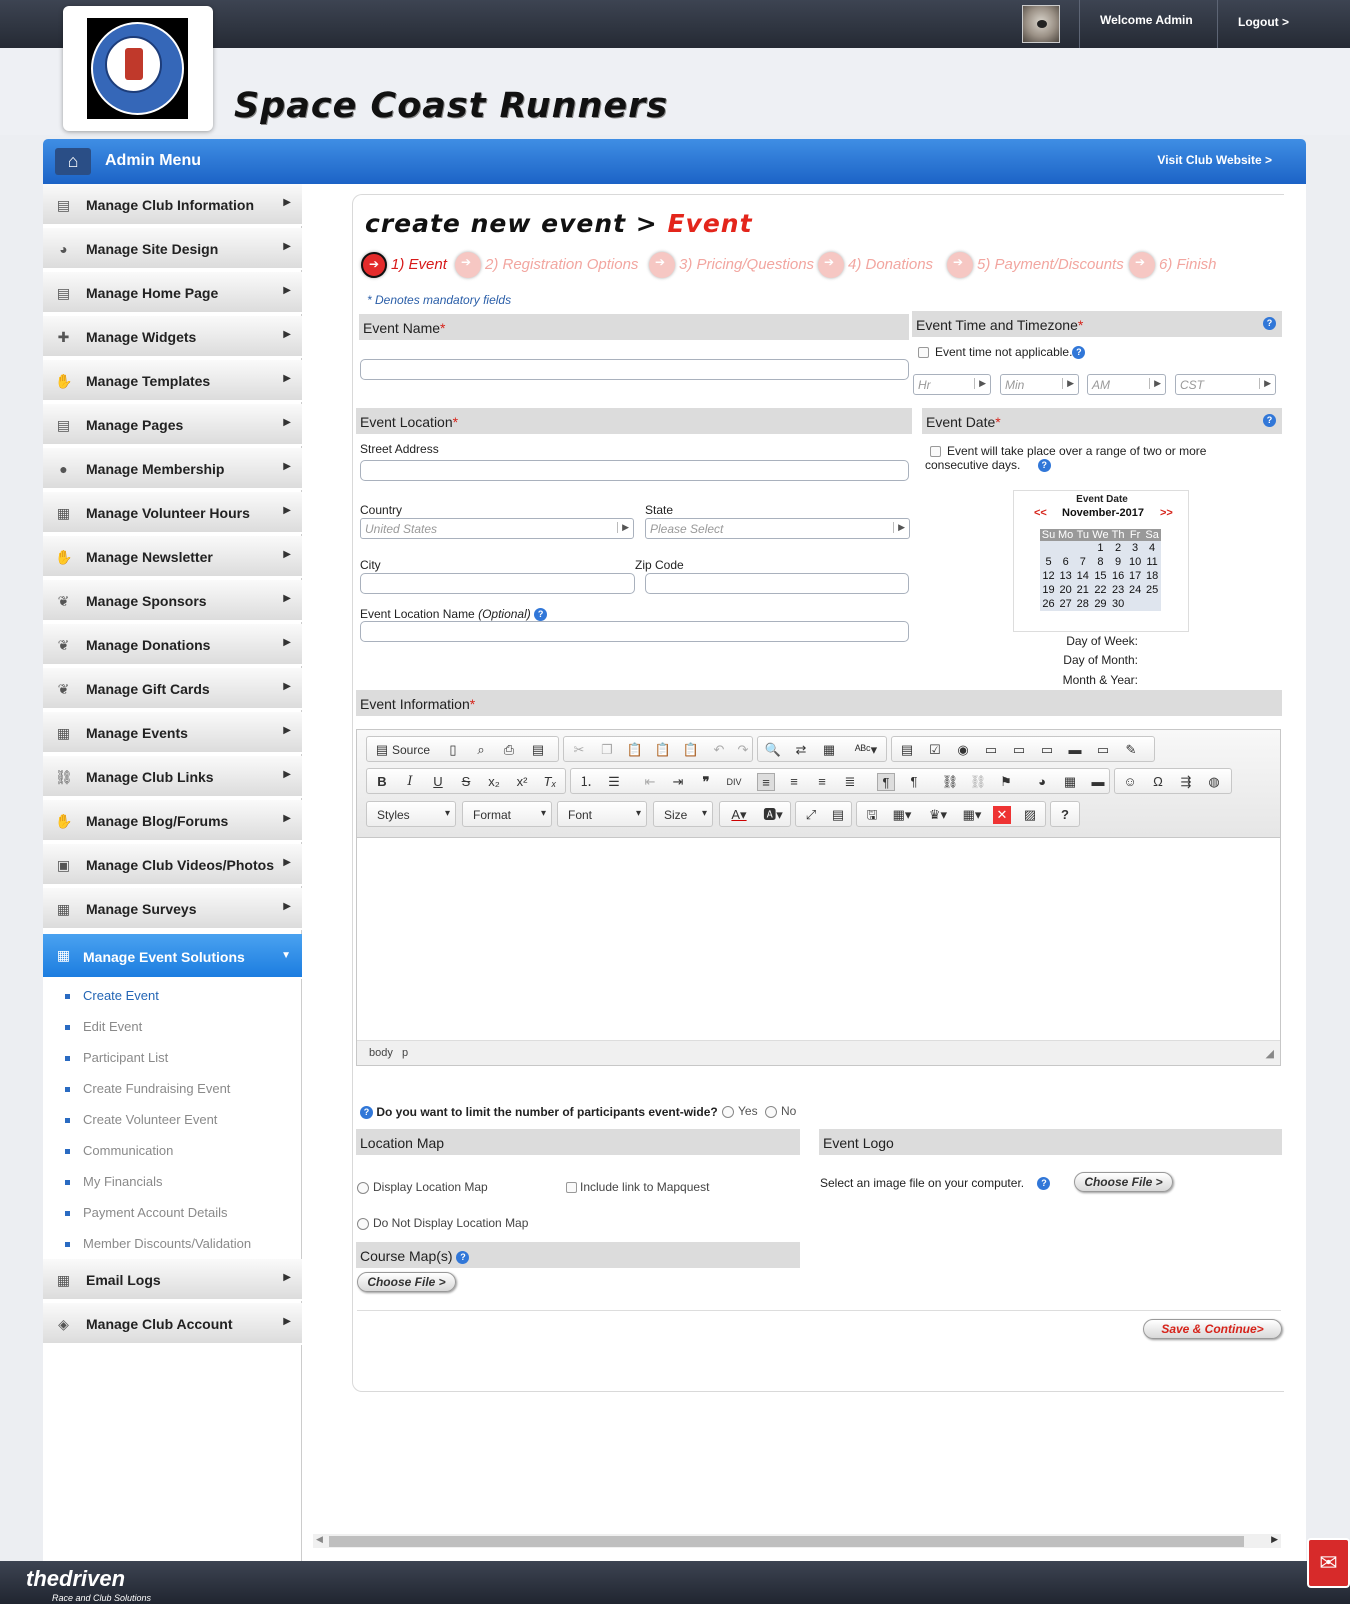 The height and width of the screenshot is (1604, 1350). Describe the element at coordinates (1048, 576) in the screenshot. I see `calendar-day: 12` at that location.